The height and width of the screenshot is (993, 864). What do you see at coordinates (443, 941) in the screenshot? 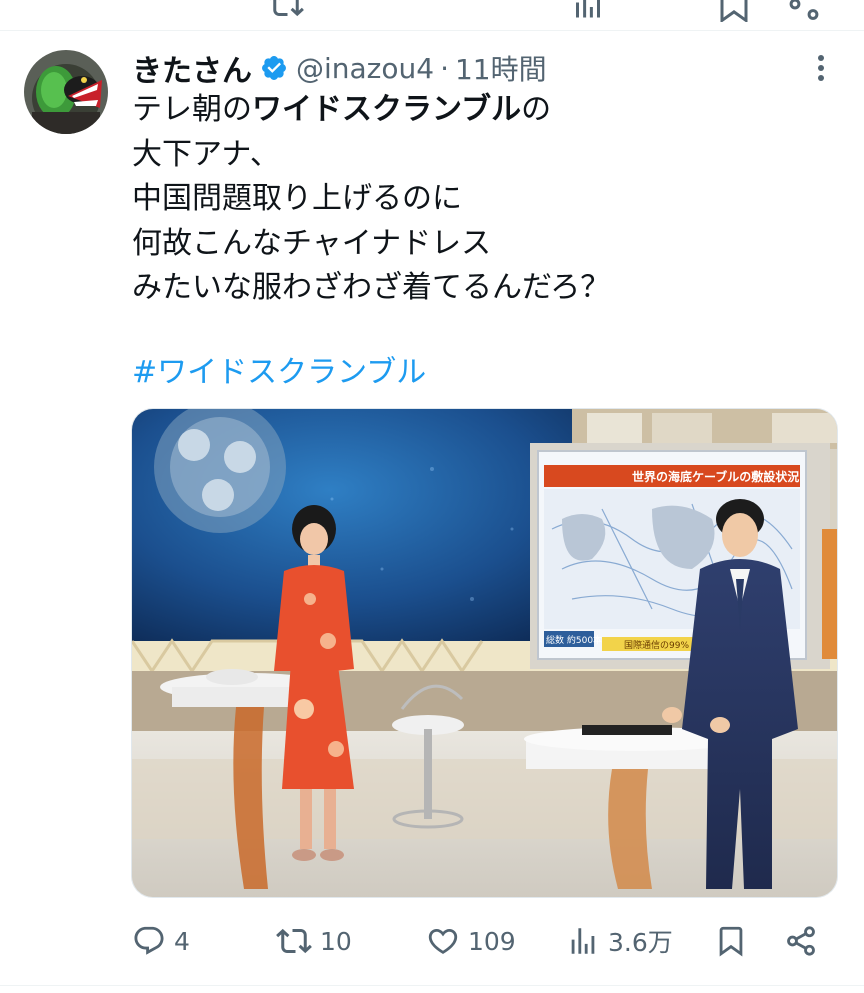
I see `like-icon` at bounding box center [443, 941].